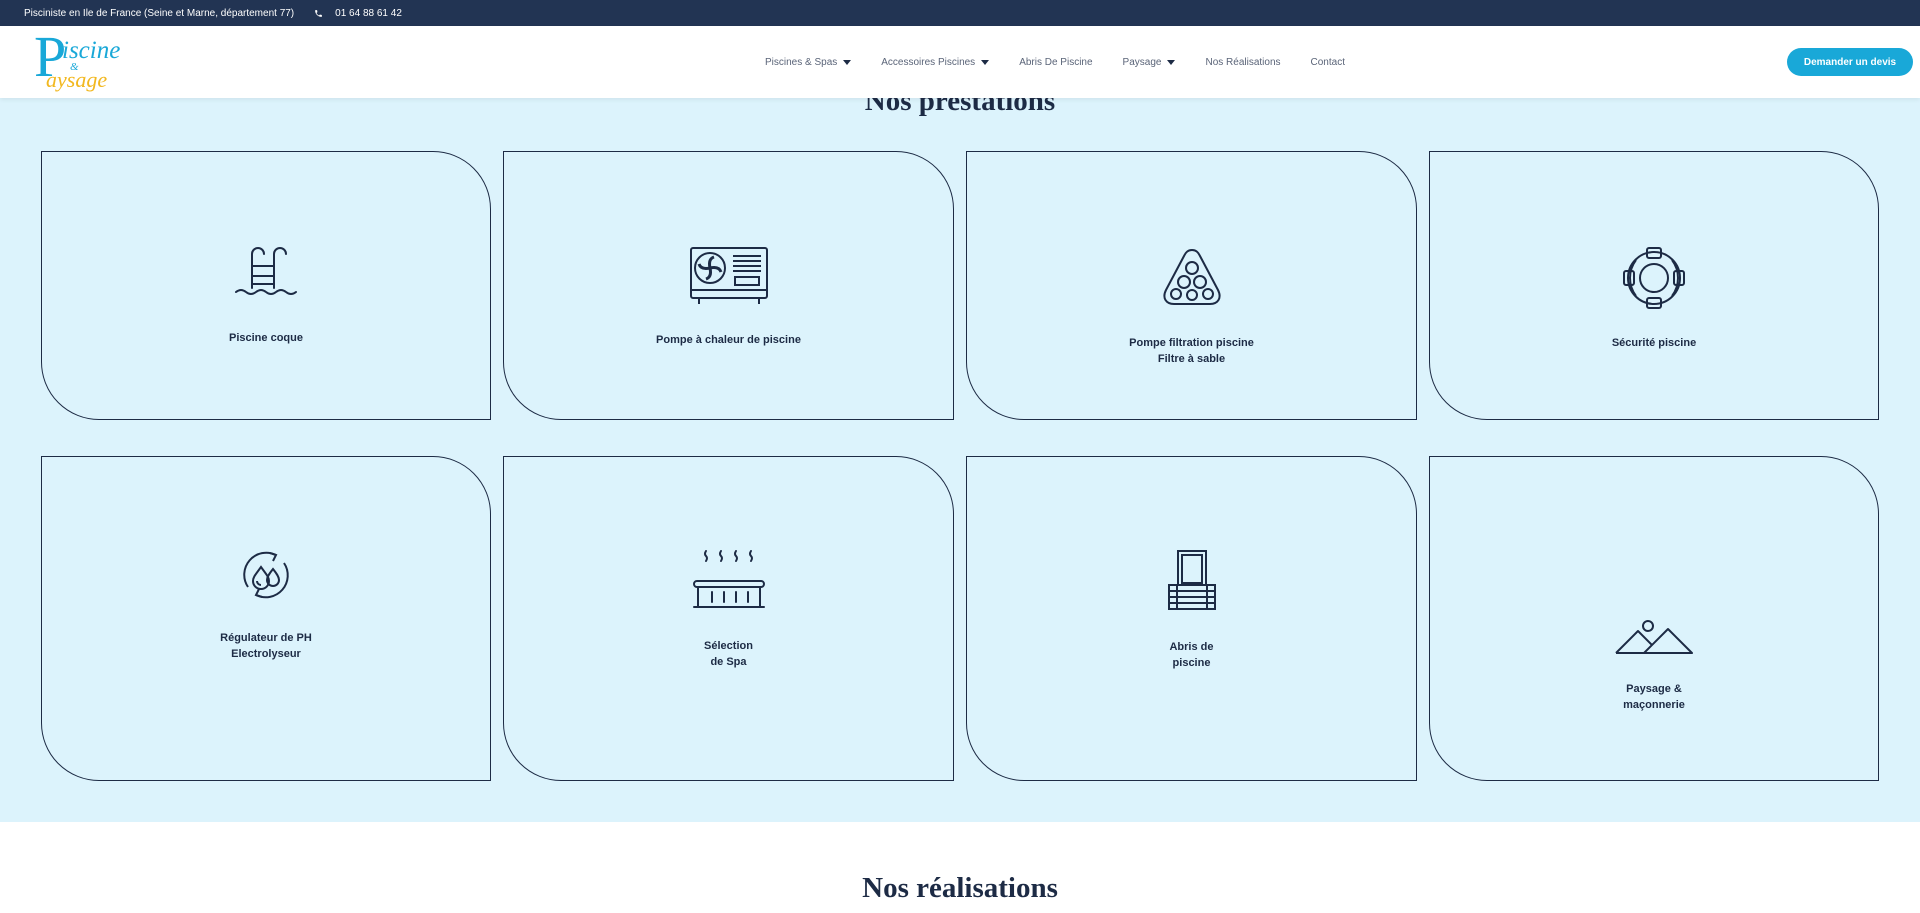 The image size is (1920, 913). What do you see at coordinates (77, 79) in the screenshot?
I see `logo-word-2: aysage` at bounding box center [77, 79].